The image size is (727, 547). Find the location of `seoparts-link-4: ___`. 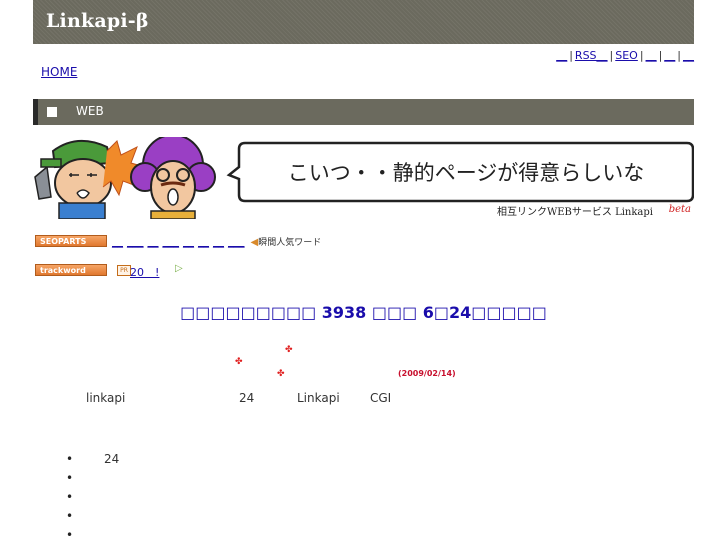

seoparts-link-4: ___ is located at coordinates (171, 241).